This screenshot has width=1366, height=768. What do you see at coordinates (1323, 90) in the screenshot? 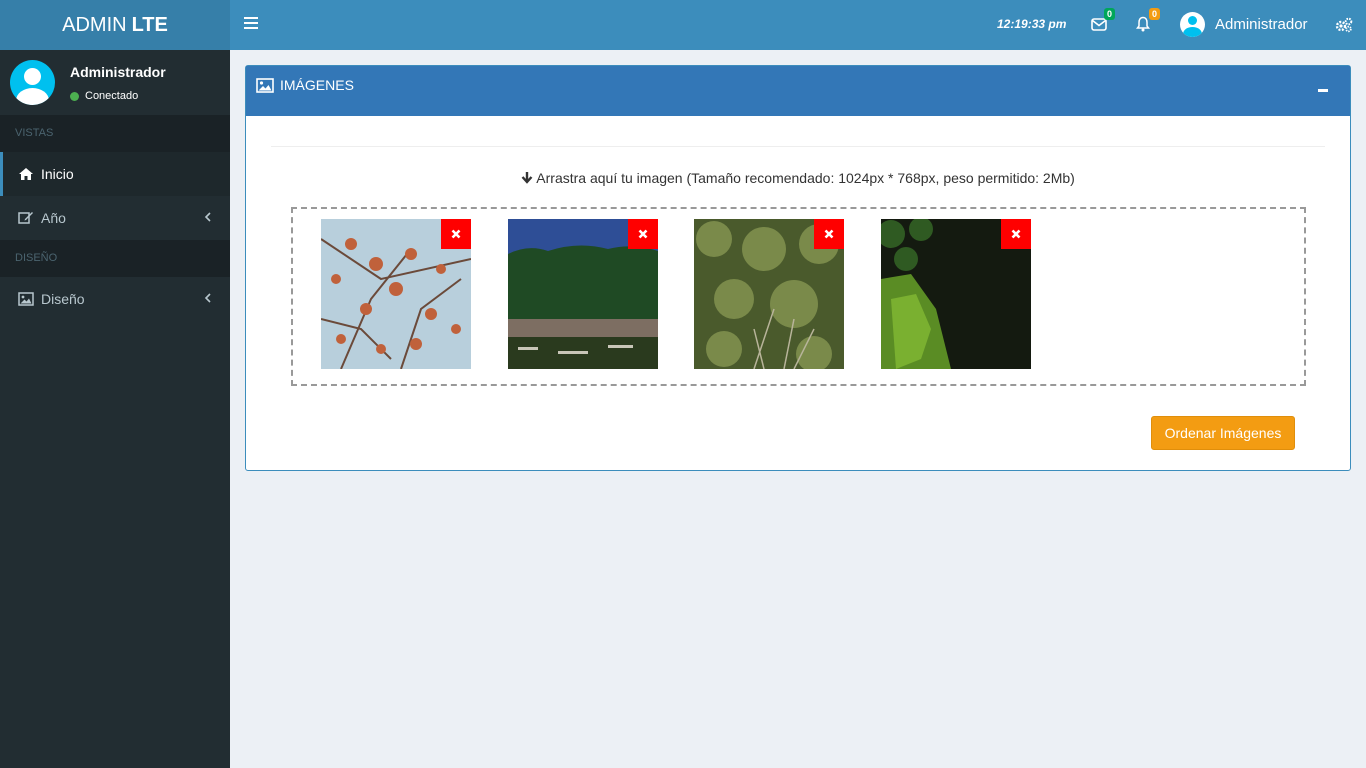
I see `collapse-icon` at bounding box center [1323, 90].